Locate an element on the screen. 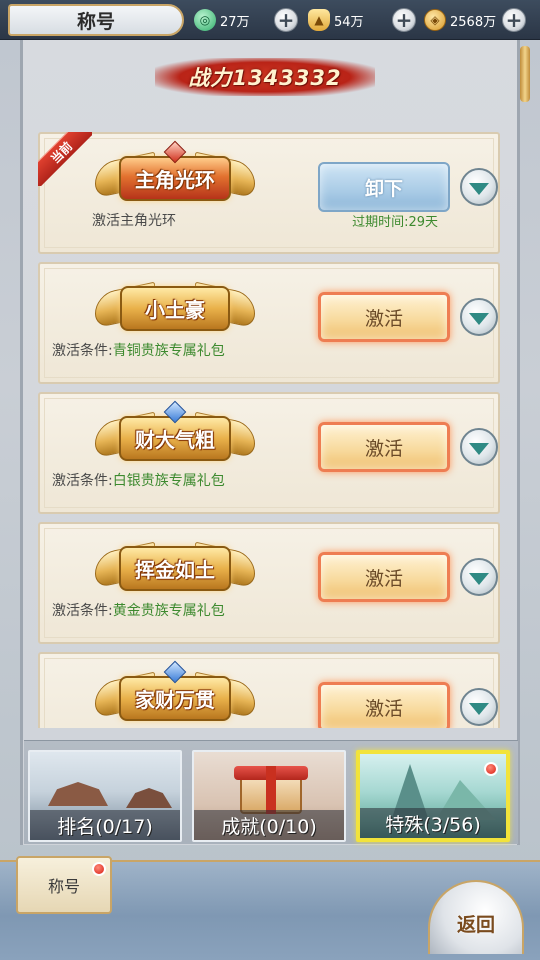 The image size is (540, 960). title-card-wealthy: 财大气粗 激活条件:白银贵族专属礼包 激活 is located at coordinates (269, 453).